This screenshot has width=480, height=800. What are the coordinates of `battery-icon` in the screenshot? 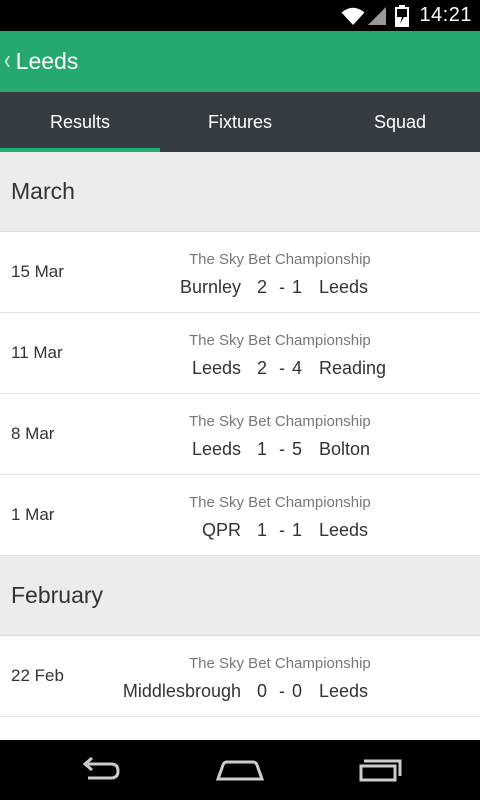 It's located at (402, 15).